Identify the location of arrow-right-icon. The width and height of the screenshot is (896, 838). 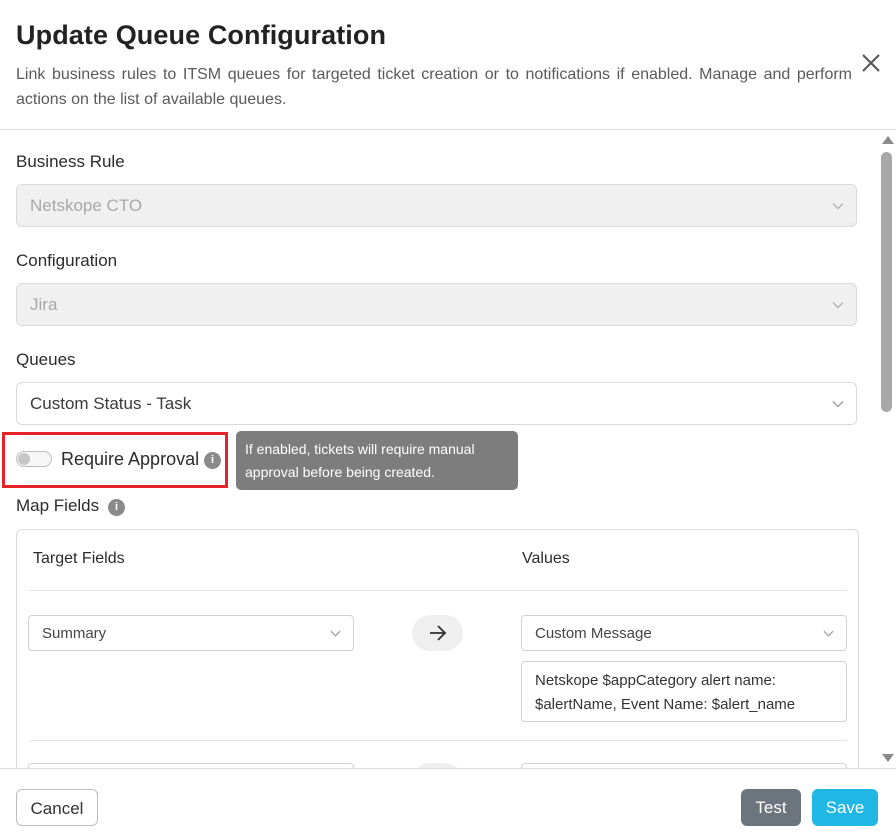
(438, 633).